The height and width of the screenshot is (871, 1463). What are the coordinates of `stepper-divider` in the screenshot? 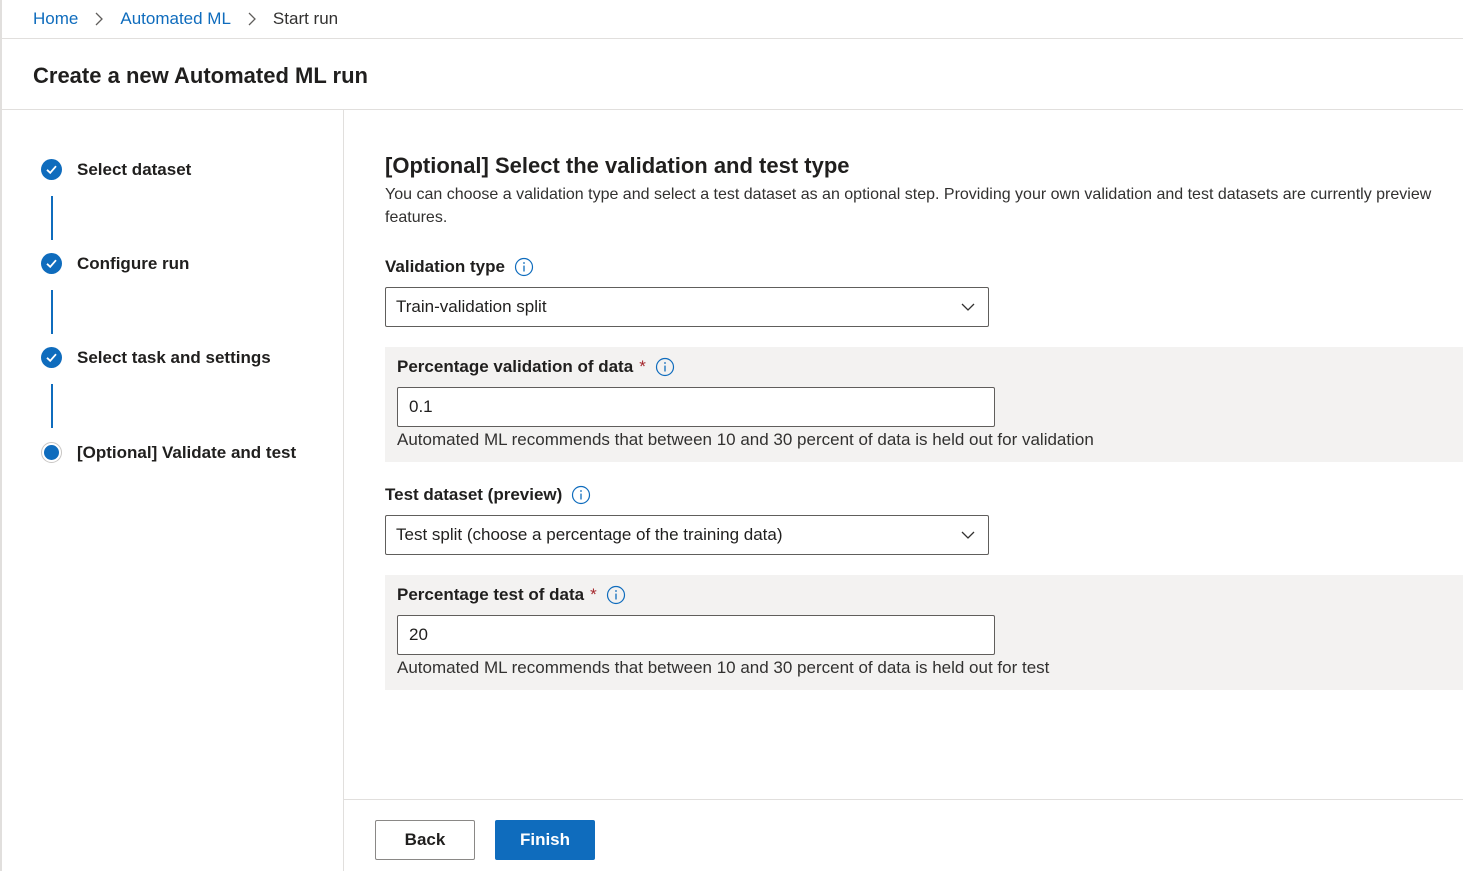 It's located at (343, 490).